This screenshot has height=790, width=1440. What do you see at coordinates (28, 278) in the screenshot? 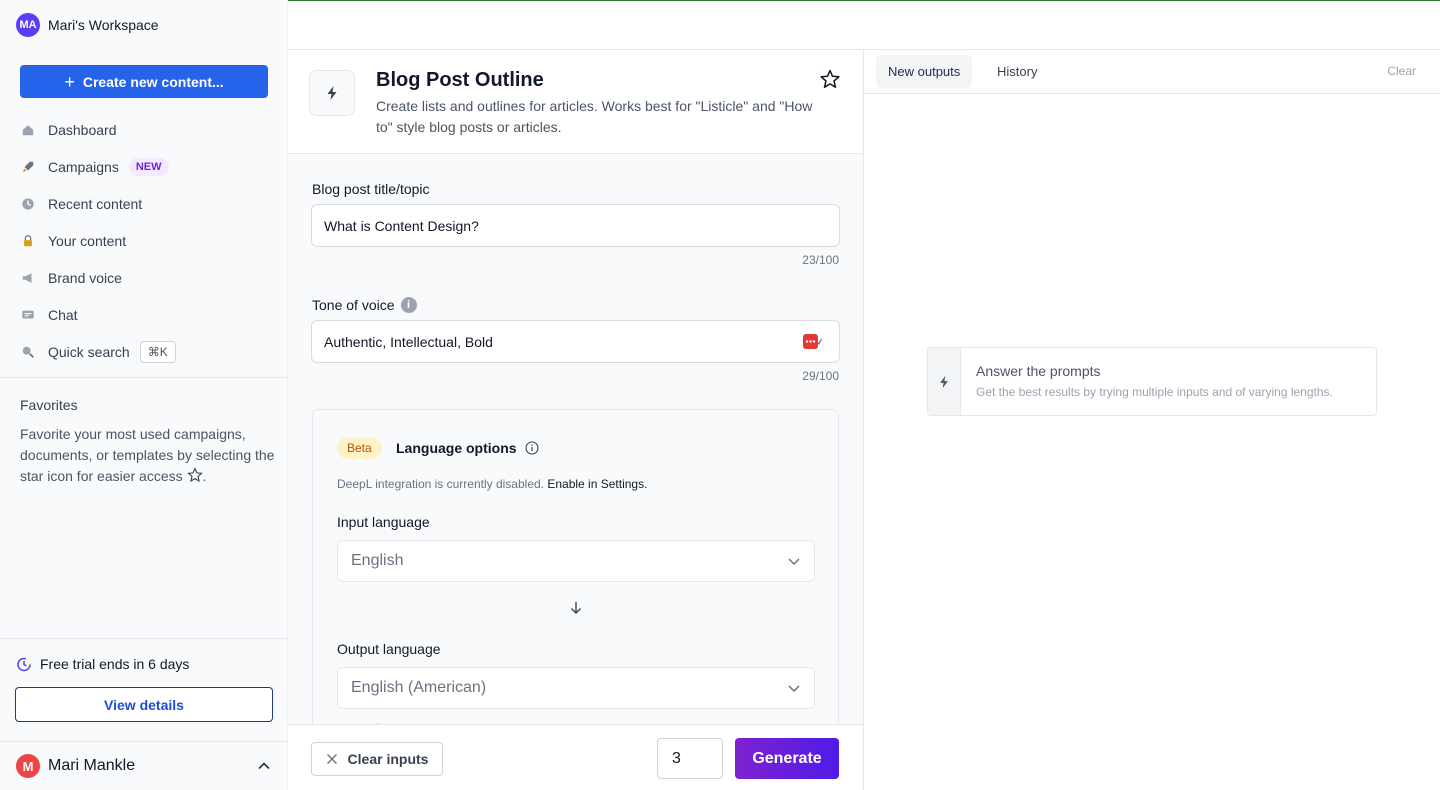
I see `megaphone-icon` at bounding box center [28, 278].